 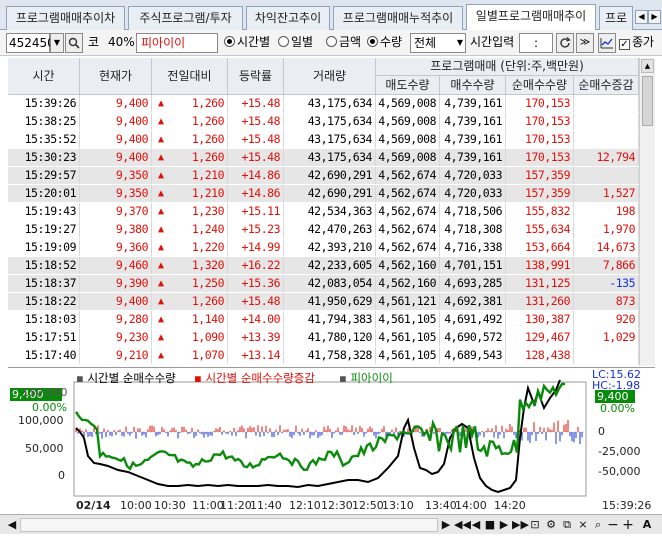 I want to click on table-scrollbar: ▲, so click(x=647, y=212).